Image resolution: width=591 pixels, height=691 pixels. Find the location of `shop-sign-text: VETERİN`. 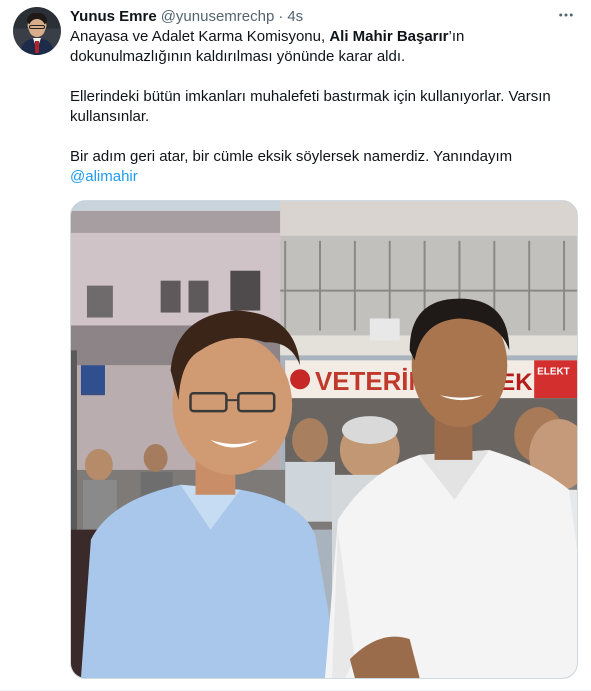

shop-sign-text: VETERİN is located at coordinates (371, 382).